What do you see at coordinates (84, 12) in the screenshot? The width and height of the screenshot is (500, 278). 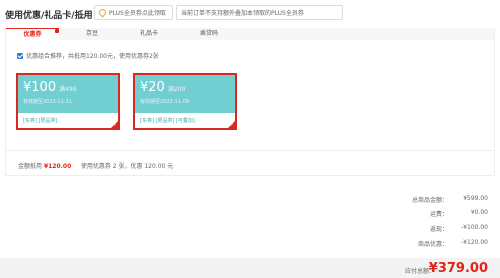 I see `chevron-up-icon: ︿` at bounding box center [84, 12].